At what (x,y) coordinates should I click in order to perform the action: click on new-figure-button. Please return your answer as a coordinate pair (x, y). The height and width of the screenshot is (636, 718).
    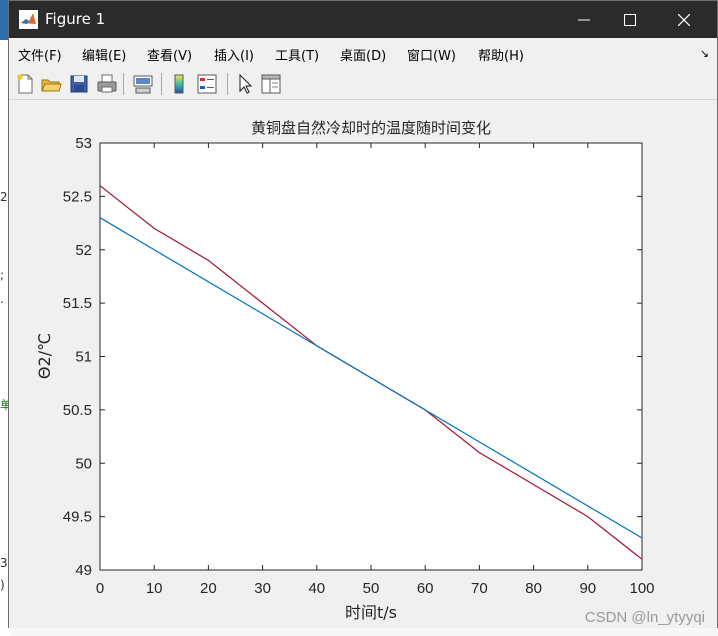
    Looking at the image, I should click on (25, 84).